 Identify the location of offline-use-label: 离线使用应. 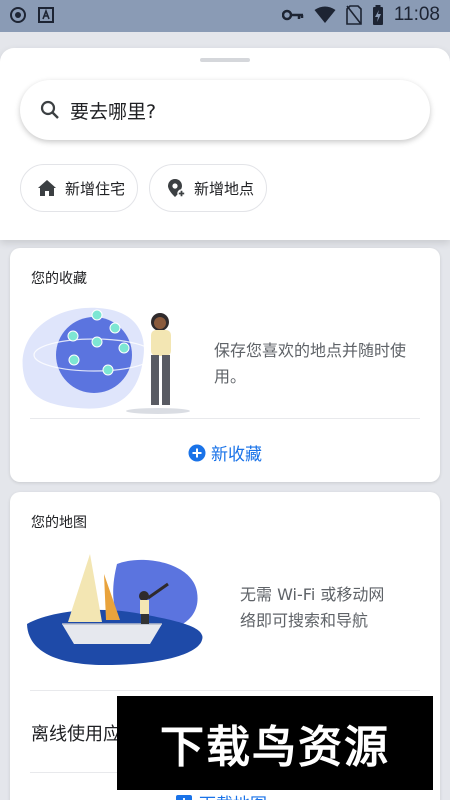
(76, 733).